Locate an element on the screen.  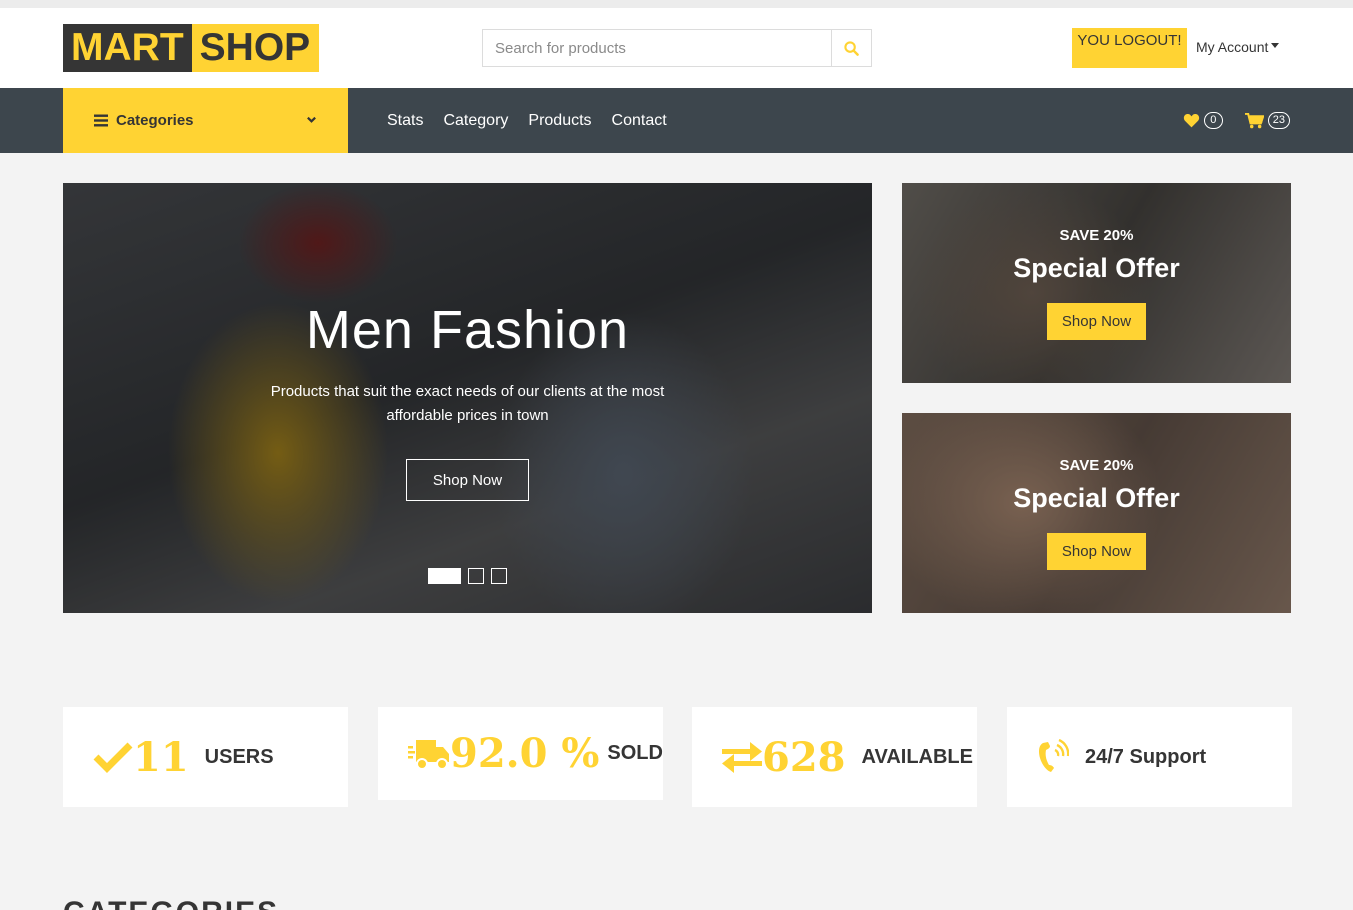
check-icon is located at coordinates (113, 757).